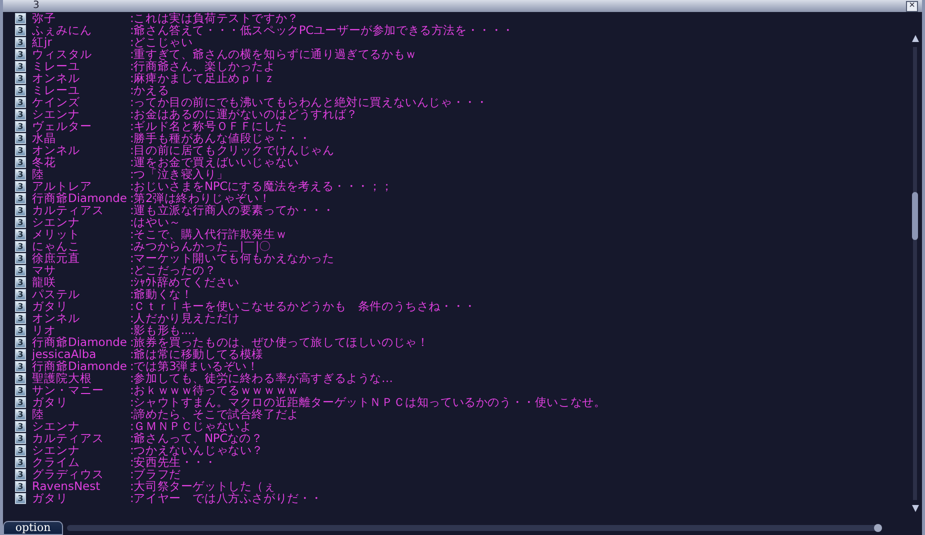 This screenshot has height=535, width=925. What do you see at coordinates (214, 414) in the screenshot?
I see `chat-message: :諦めたら、そこで試合終了だよ` at bounding box center [214, 414].